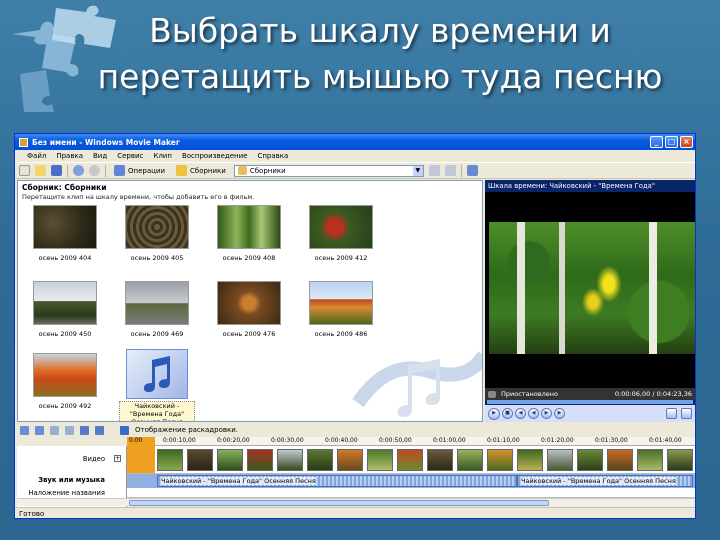 The width and height of the screenshot is (720, 540). What do you see at coordinates (494, 413) in the screenshot?
I see `play-icon: ▶` at bounding box center [494, 413].